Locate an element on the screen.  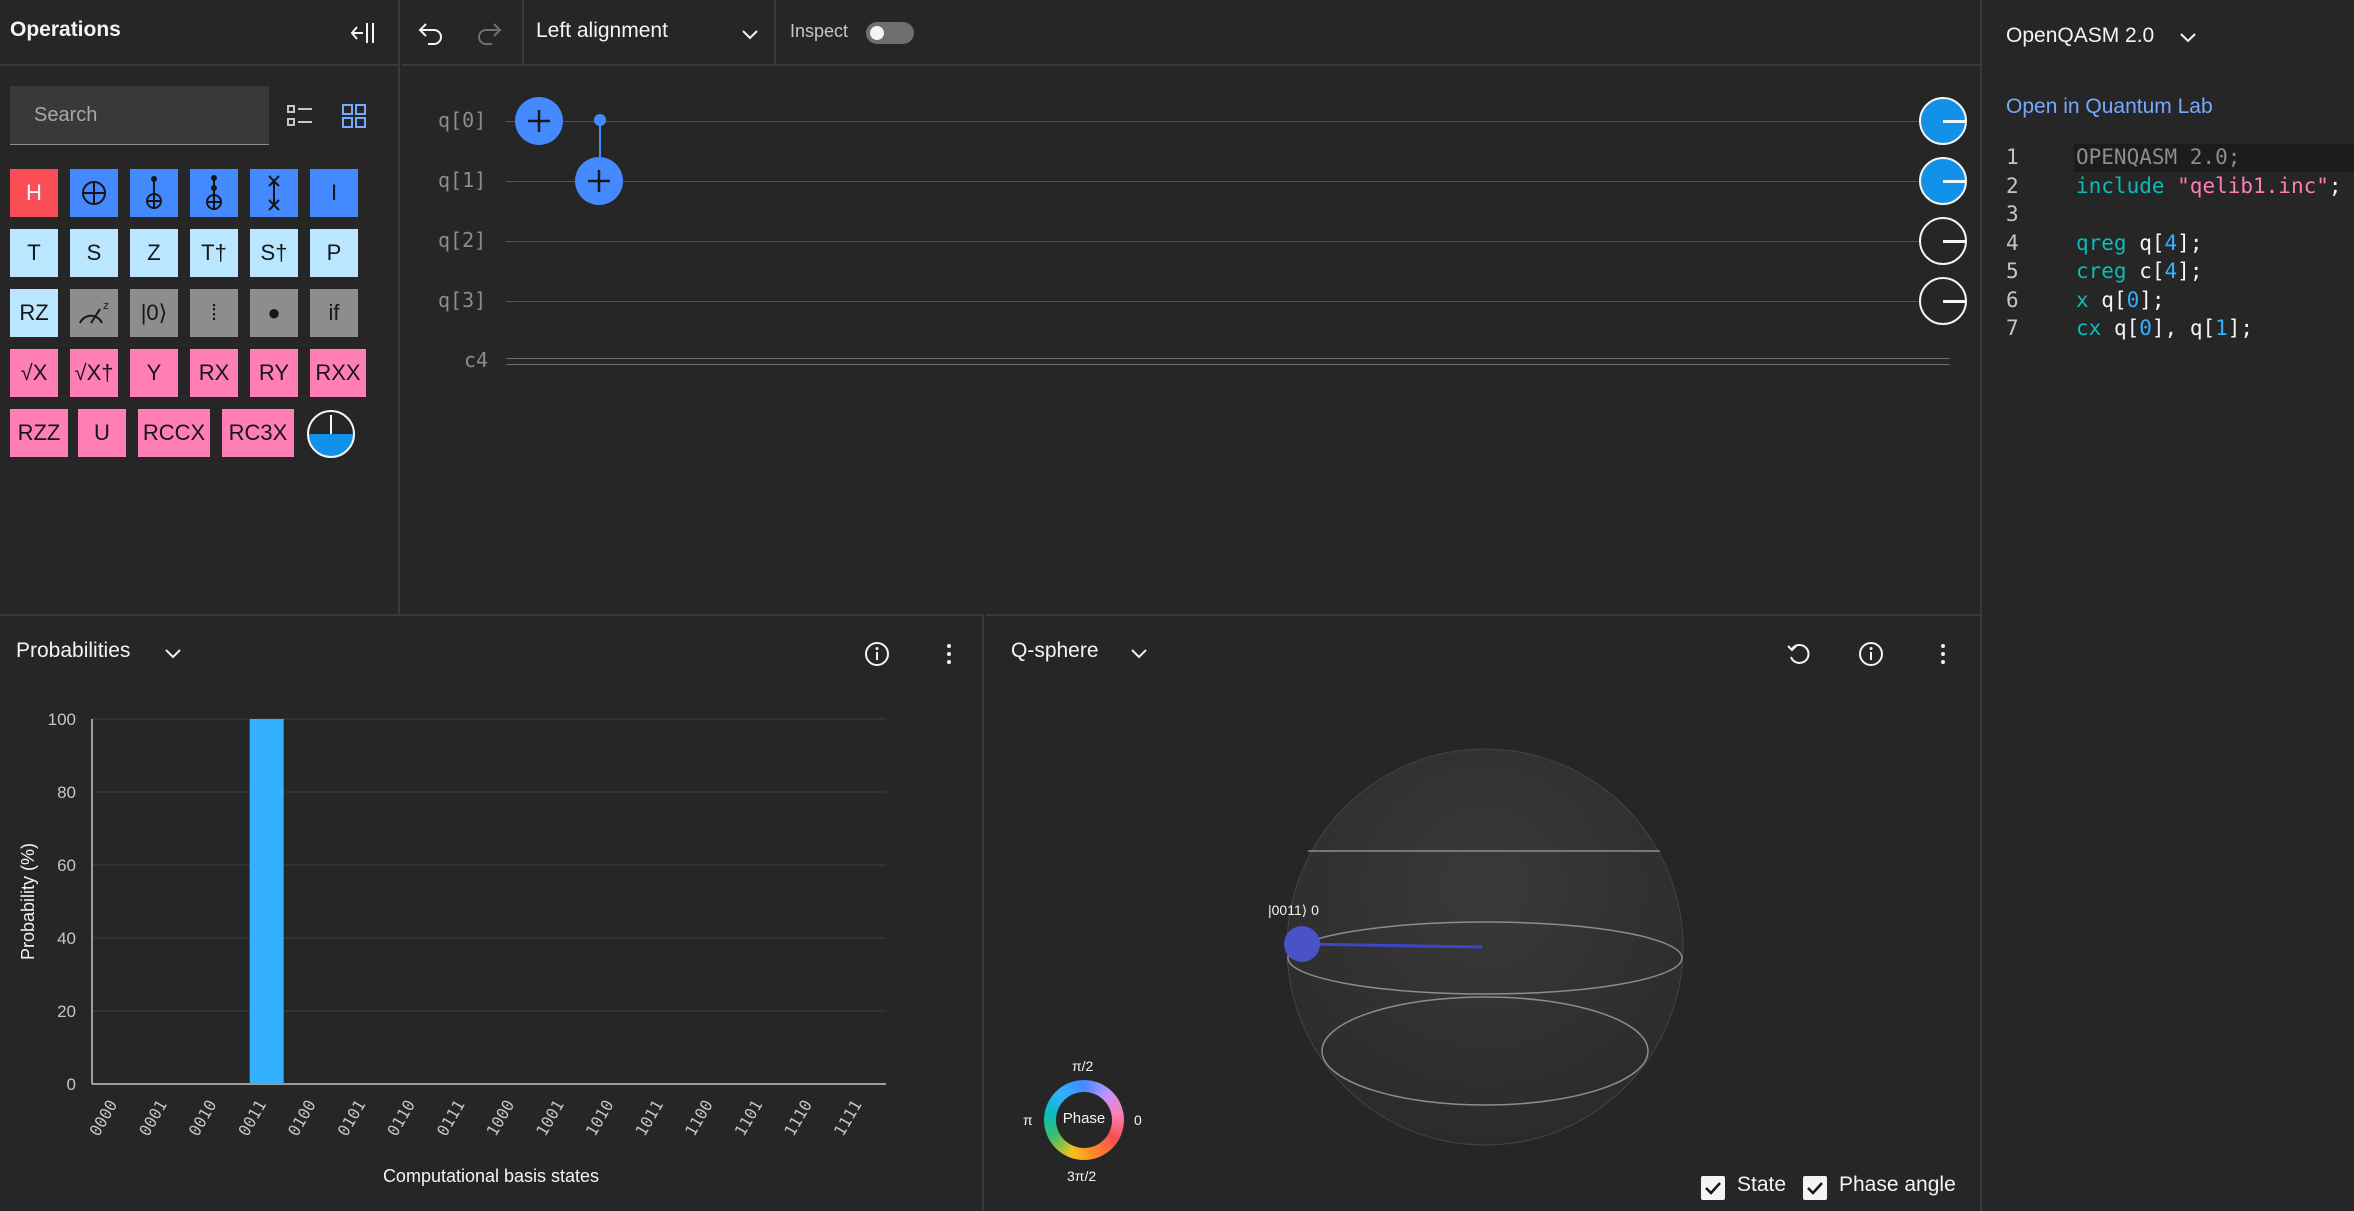
open-in-quantum-lab-link: Open in Quantum Lab is located at coordinates (2109, 107).